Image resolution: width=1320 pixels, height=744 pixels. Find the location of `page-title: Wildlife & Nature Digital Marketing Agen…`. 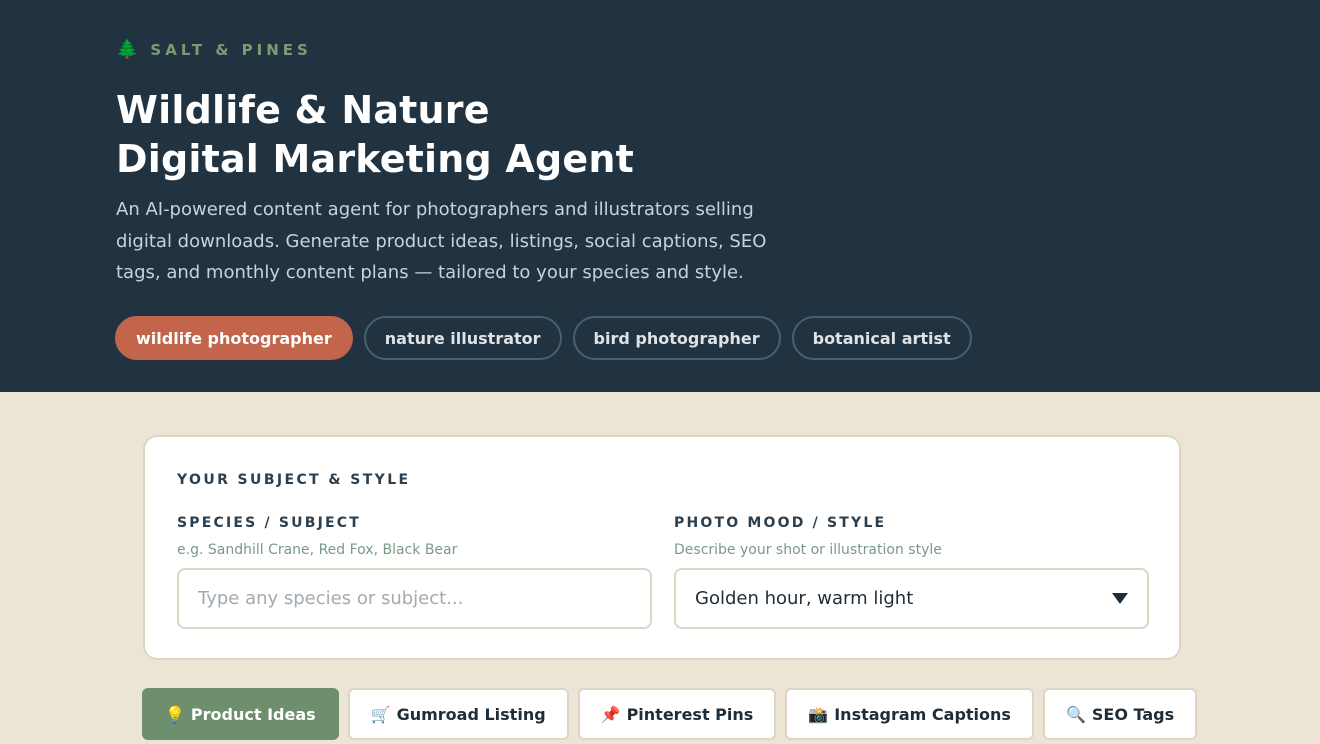

page-title: Wildlife & Nature Digital Marketing Agen… is located at coordinates (516, 135).